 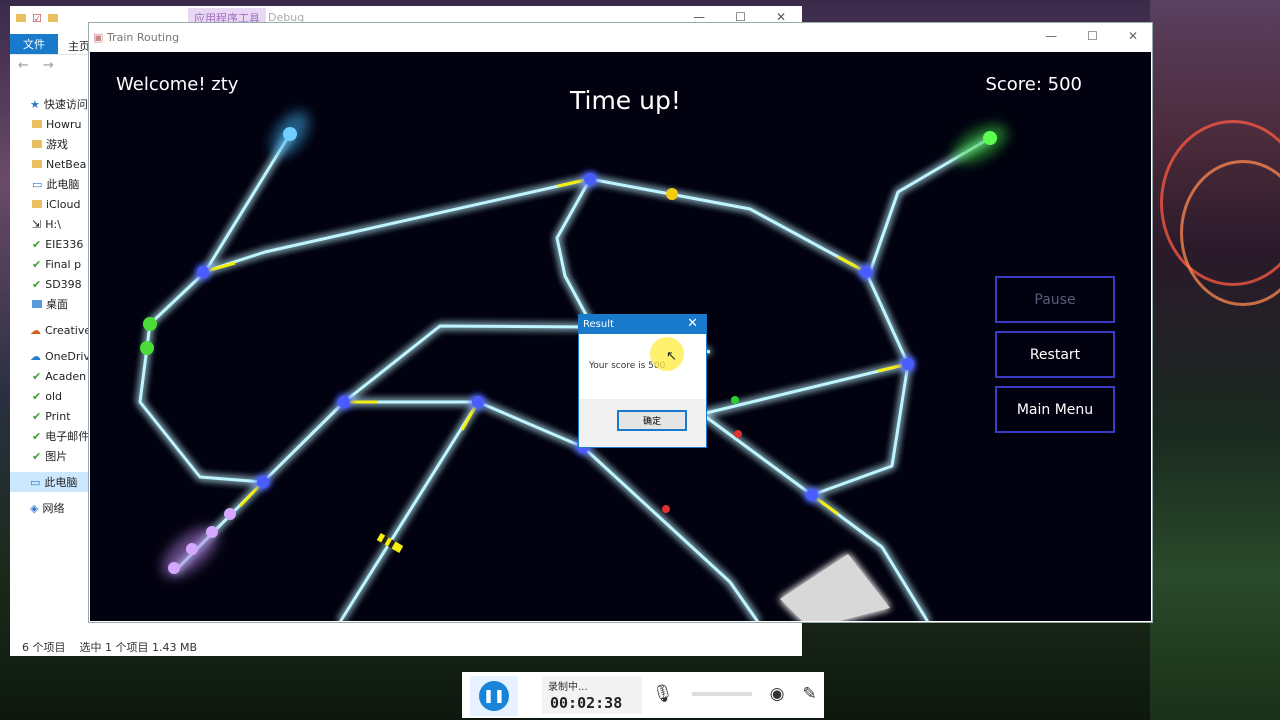 What do you see at coordinates (835, 587) in the screenshot?
I see `grey-block` at bounding box center [835, 587].